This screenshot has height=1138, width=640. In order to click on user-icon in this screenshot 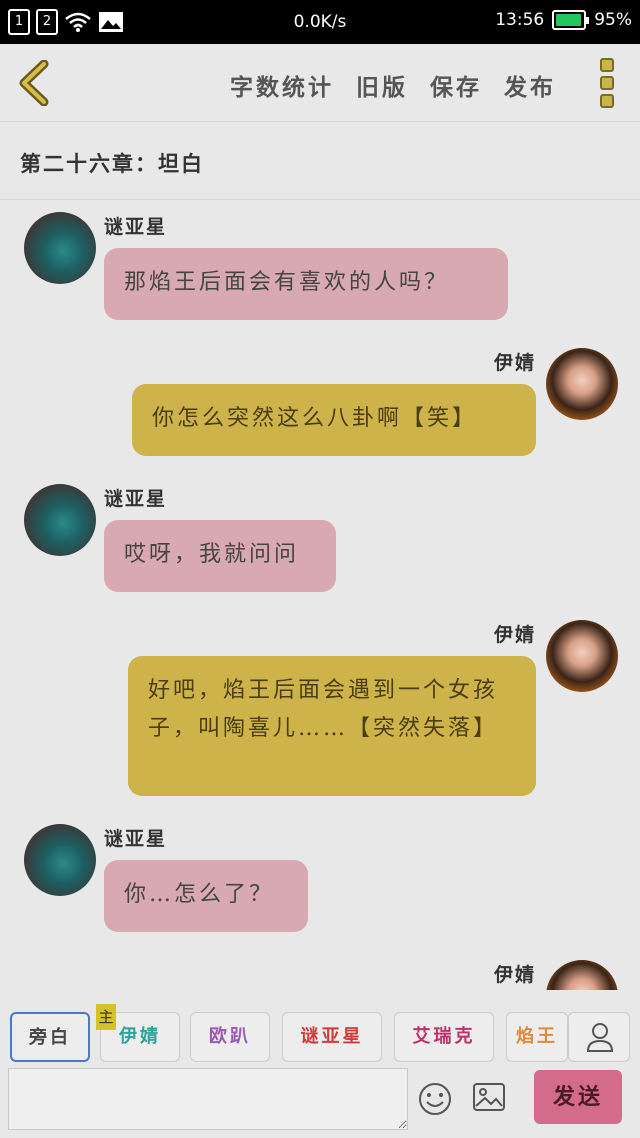, I will do `click(599, 1037)`.